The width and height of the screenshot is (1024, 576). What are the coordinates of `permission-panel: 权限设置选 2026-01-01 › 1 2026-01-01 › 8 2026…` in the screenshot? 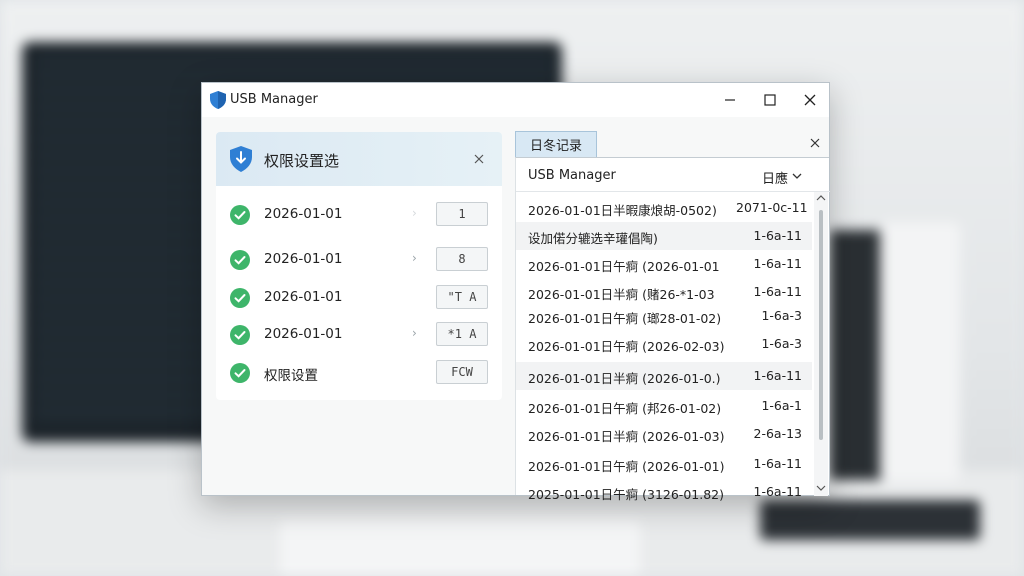 It's located at (359, 266).